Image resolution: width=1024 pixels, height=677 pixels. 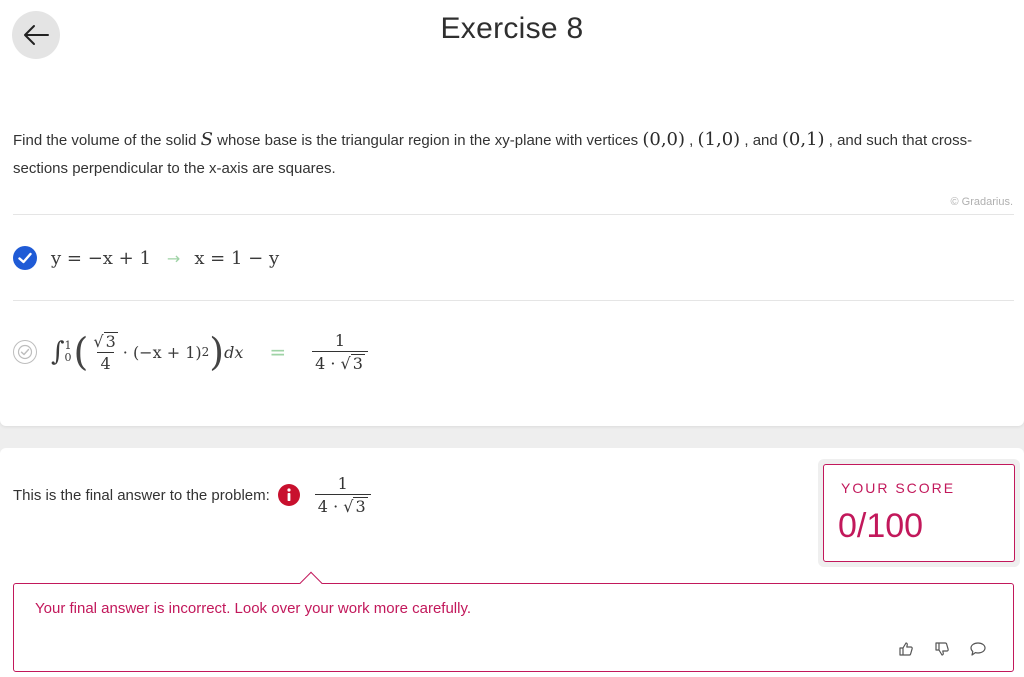 What do you see at coordinates (898, 488) in the screenshot?
I see `score-label: YOUR SCORE` at bounding box center [898, 488].